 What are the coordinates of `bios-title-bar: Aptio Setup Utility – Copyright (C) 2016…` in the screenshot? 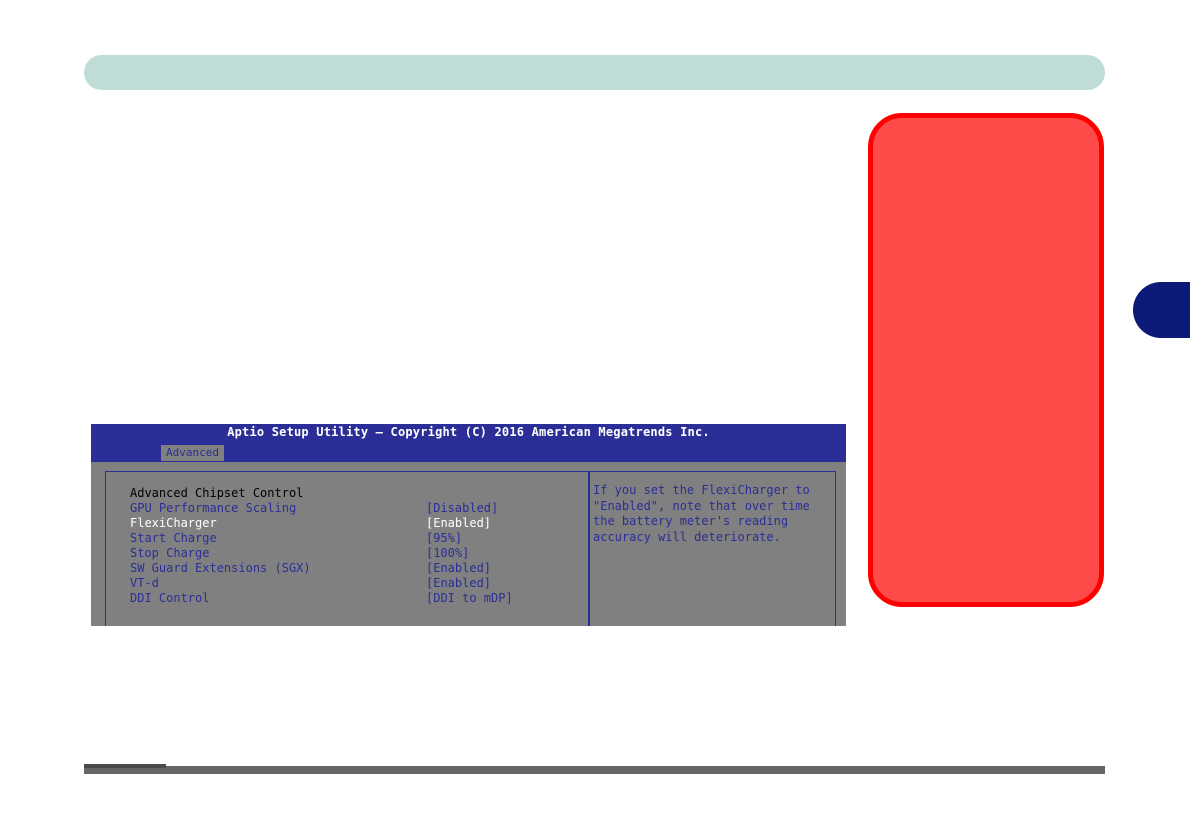 It's located at (468, 443).